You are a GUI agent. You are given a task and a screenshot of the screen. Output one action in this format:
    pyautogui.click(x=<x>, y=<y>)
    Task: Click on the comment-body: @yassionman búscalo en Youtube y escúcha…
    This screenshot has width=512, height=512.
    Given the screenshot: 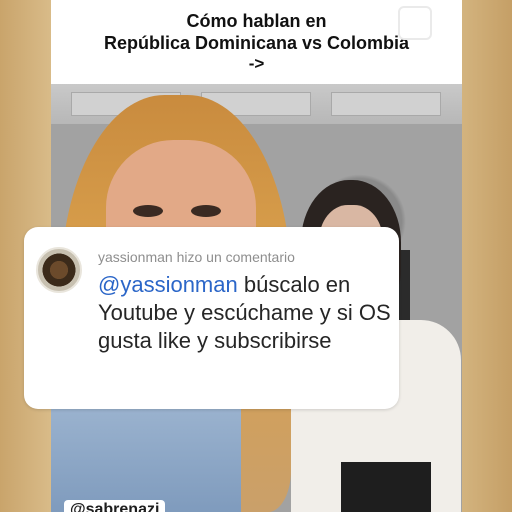 What is the action you would take?
    pyautogui.click(x=246, y=313)
    